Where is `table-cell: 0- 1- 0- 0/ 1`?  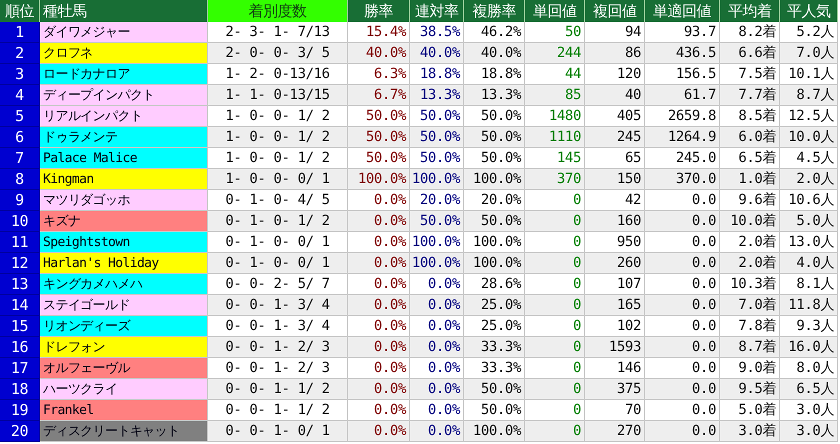
table-cell: 0- 1- 0- 0/ 1 is located at coordinates (278, 263).